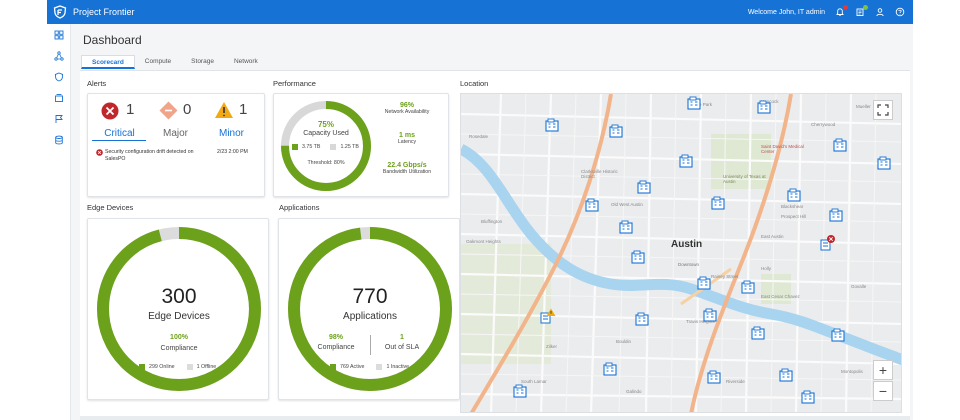 This screenshot has width=960, height=420. What do you see at coordinates (59, 76) in the screenshot?
I see `sidebar-item-security` at bounding box center [59, 76].